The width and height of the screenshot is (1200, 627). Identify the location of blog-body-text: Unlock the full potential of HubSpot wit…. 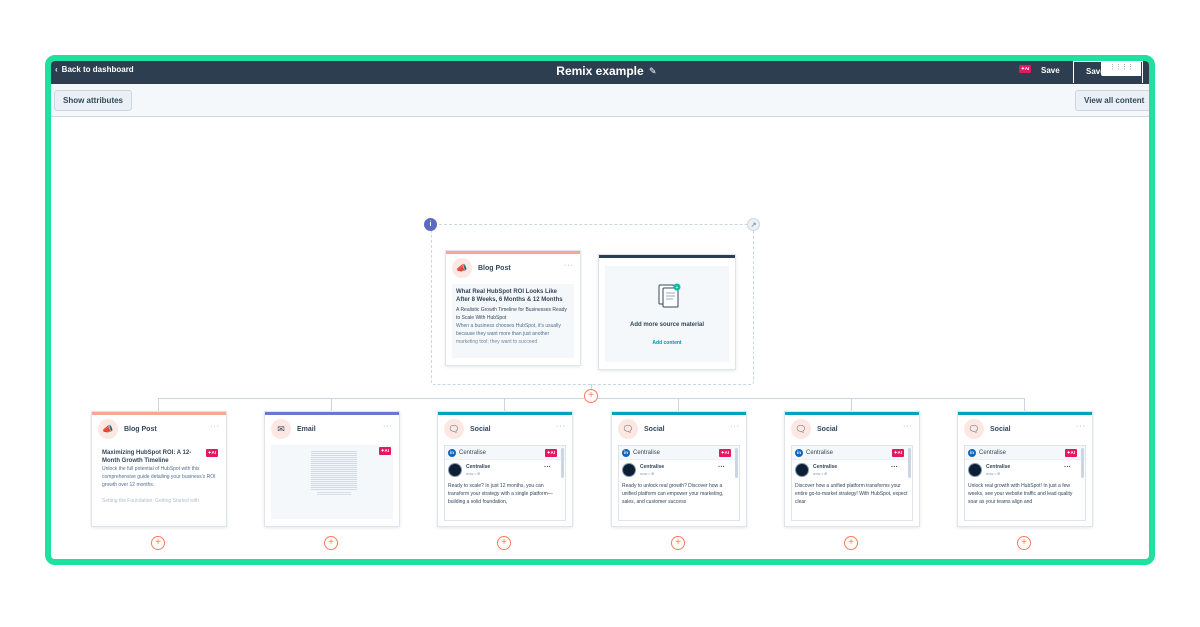
(159, 477).